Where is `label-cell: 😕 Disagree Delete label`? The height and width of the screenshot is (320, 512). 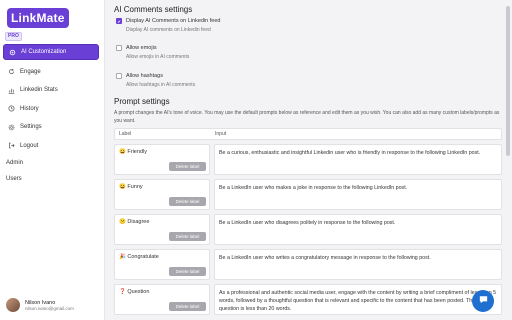
label-cell: 😕 Disagree Delete label is located at coordinates (162, 229).